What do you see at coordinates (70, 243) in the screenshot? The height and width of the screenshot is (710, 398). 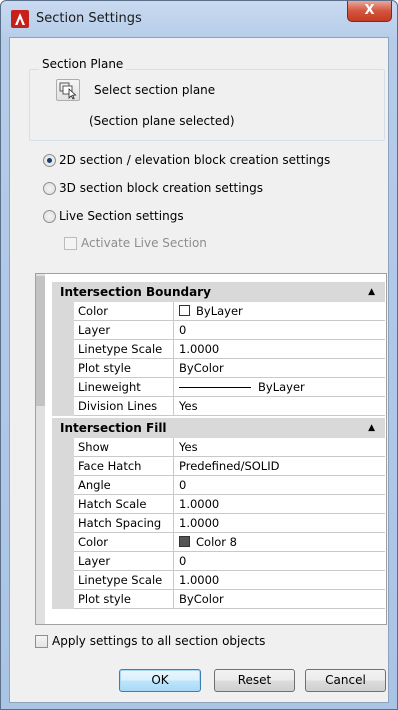 I see `activate-live-section-checkbox` at bounding box center [70, 243].